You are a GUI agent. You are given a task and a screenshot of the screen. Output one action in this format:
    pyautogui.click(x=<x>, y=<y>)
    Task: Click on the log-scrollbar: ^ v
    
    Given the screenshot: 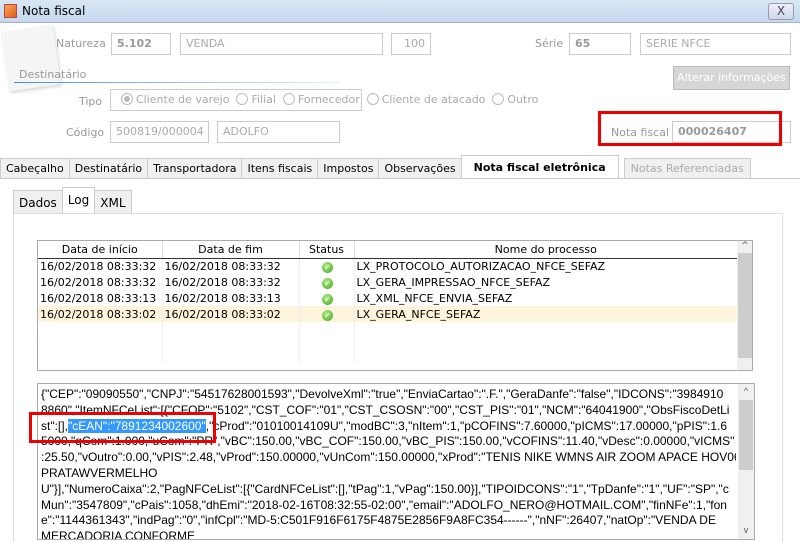 What is the action you would take?
    pyautogui.click(x=746, y=461)
    